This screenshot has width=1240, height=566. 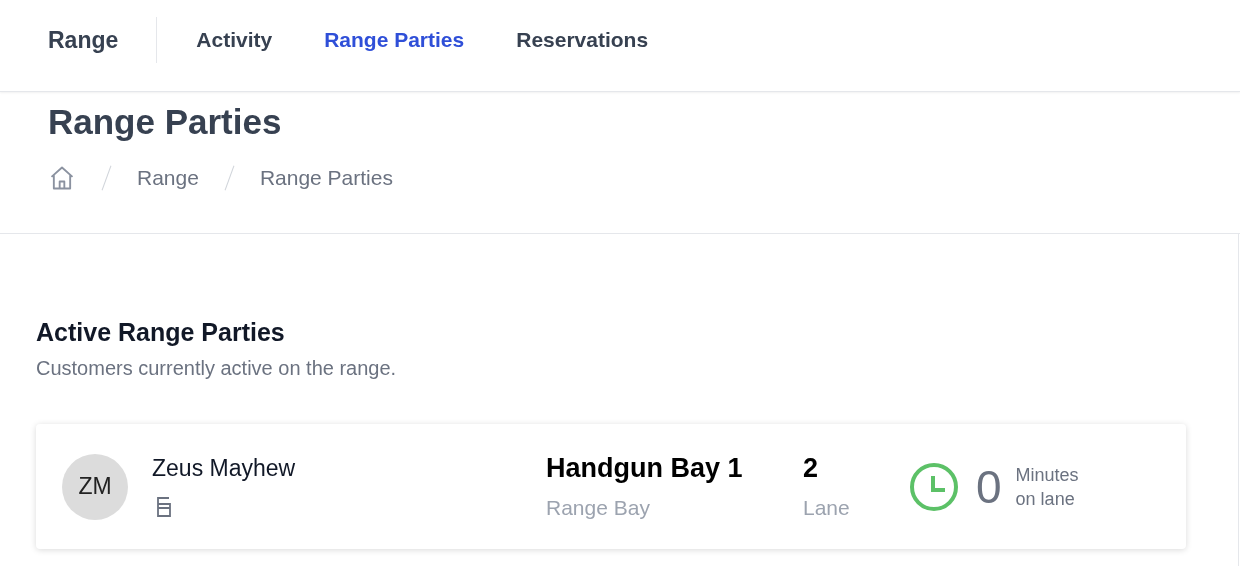 What do you see at coordinates (217, 368) in the screenshot?
I see `section-subtitle: Customers currently active on the range.` at bounding box center [217, 368].